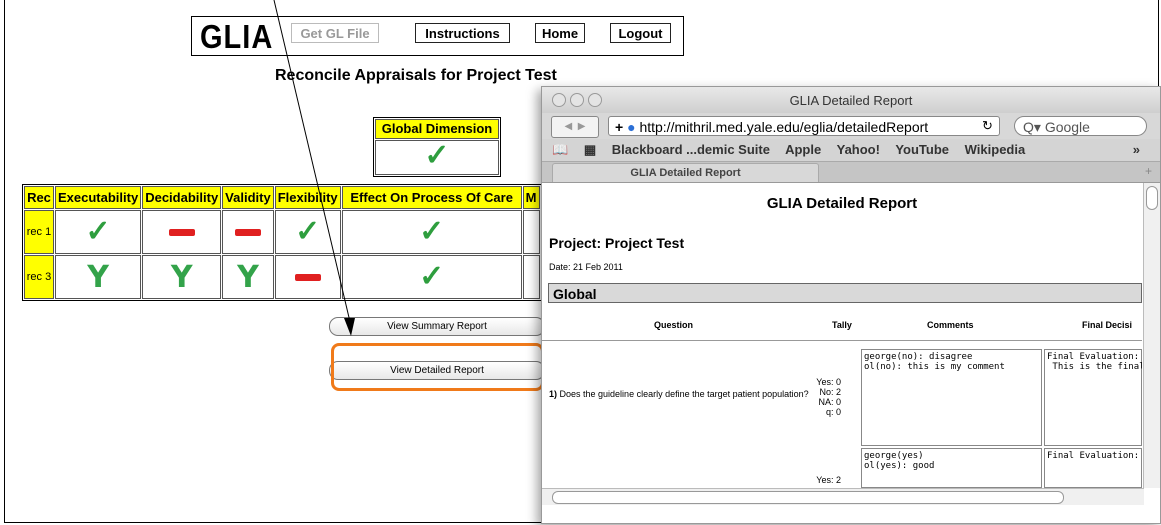 The image size is (1161, 525). Describe the element at coordinates (830, 392) in the screenshot. I see `tally-no: No: 2` at that location.